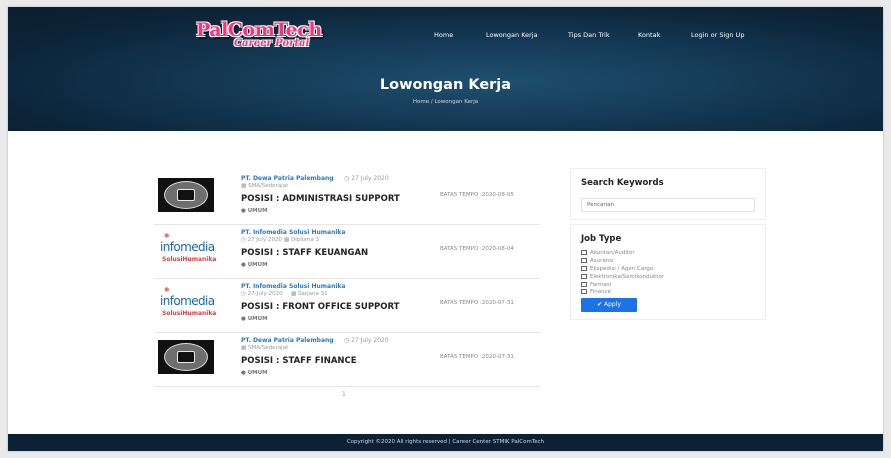 This screenshot has width=891, height=458. What do you see at coordinates (477, 249) in the screenshot?
I see `job-deadline: BATAS TEMPO :2020-08-04` at bounding box center [477, 249].